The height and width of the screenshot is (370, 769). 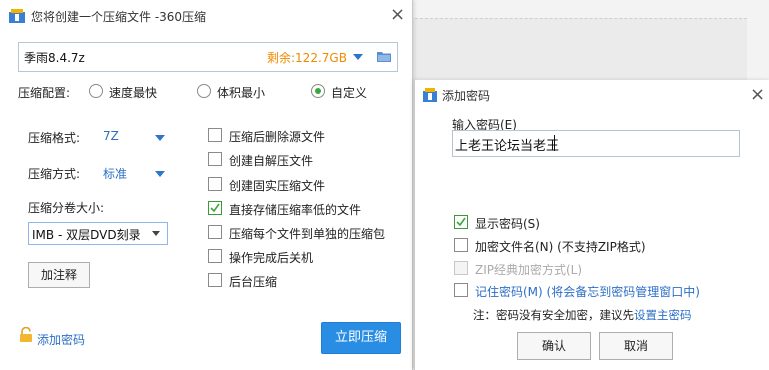 I want to click on option-checkbox-shutdown, so click(x=215, y=256).